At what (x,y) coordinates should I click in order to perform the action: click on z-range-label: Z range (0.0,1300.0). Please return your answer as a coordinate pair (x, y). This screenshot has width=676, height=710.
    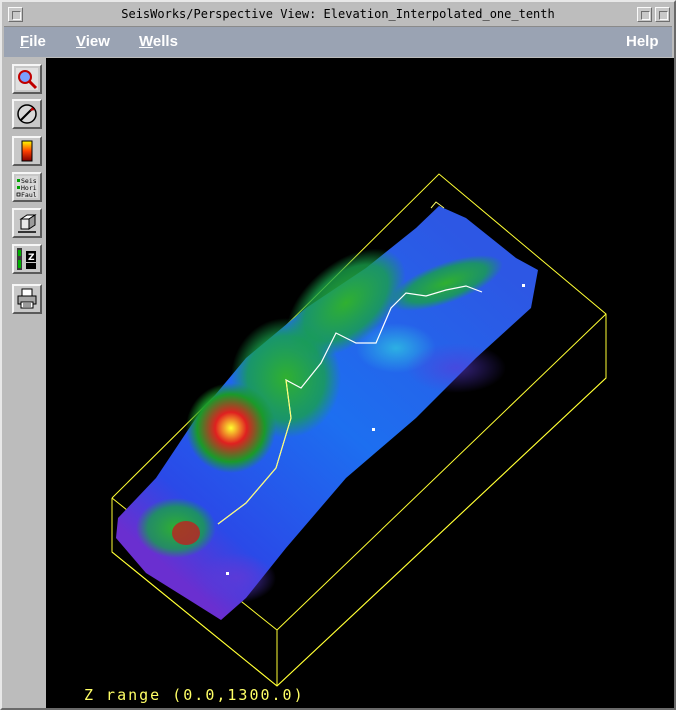
    Looking at the image, I should click on (194, 695).